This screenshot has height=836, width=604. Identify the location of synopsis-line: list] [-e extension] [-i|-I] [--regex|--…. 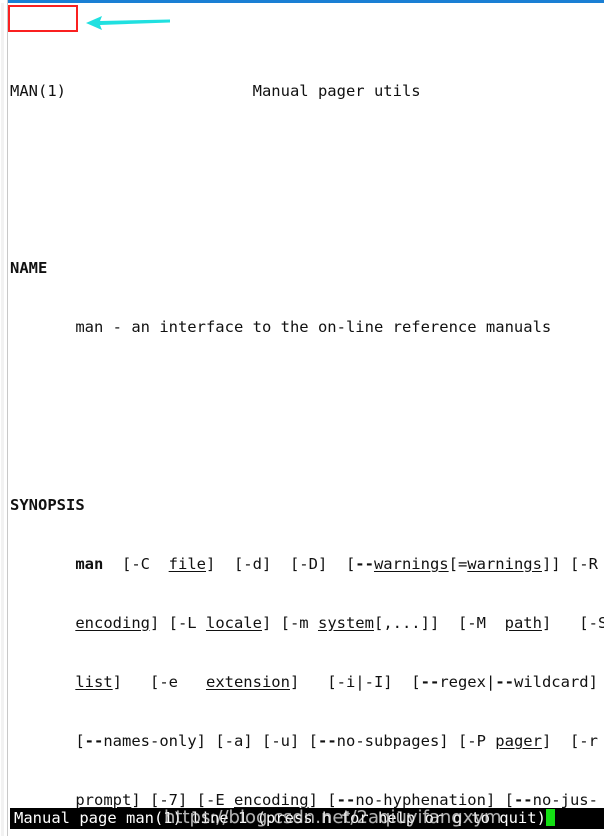
(307, 683).